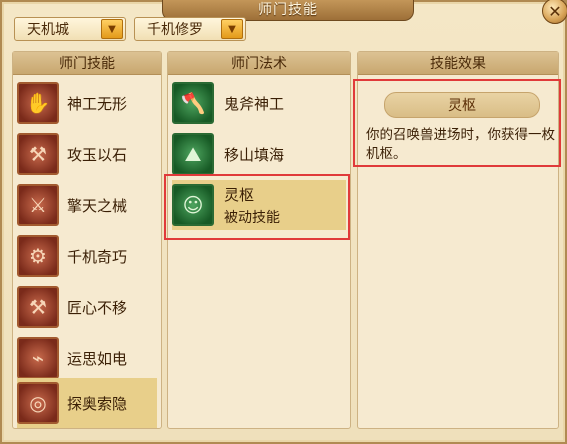  I want to click on school-spells-header: 师门法术, so click(259, 63).